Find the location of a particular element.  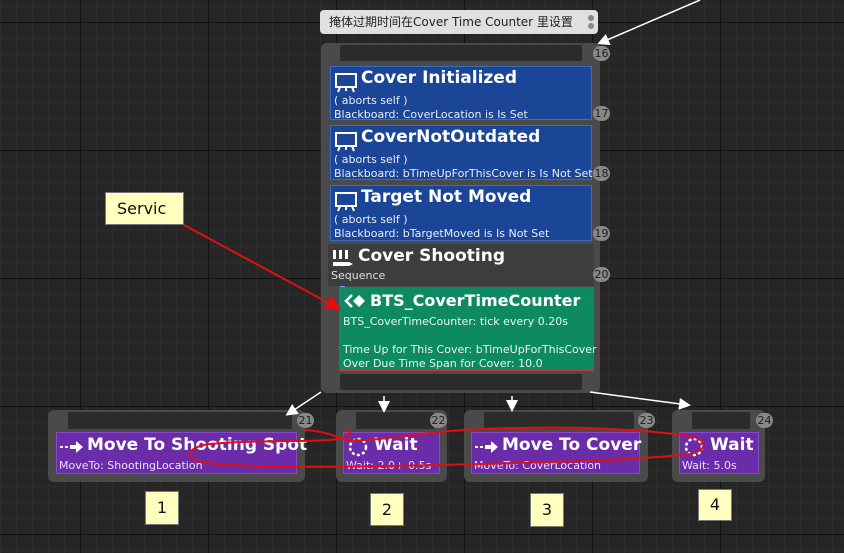

annotation-arrow is located at coordinates (262, 267).